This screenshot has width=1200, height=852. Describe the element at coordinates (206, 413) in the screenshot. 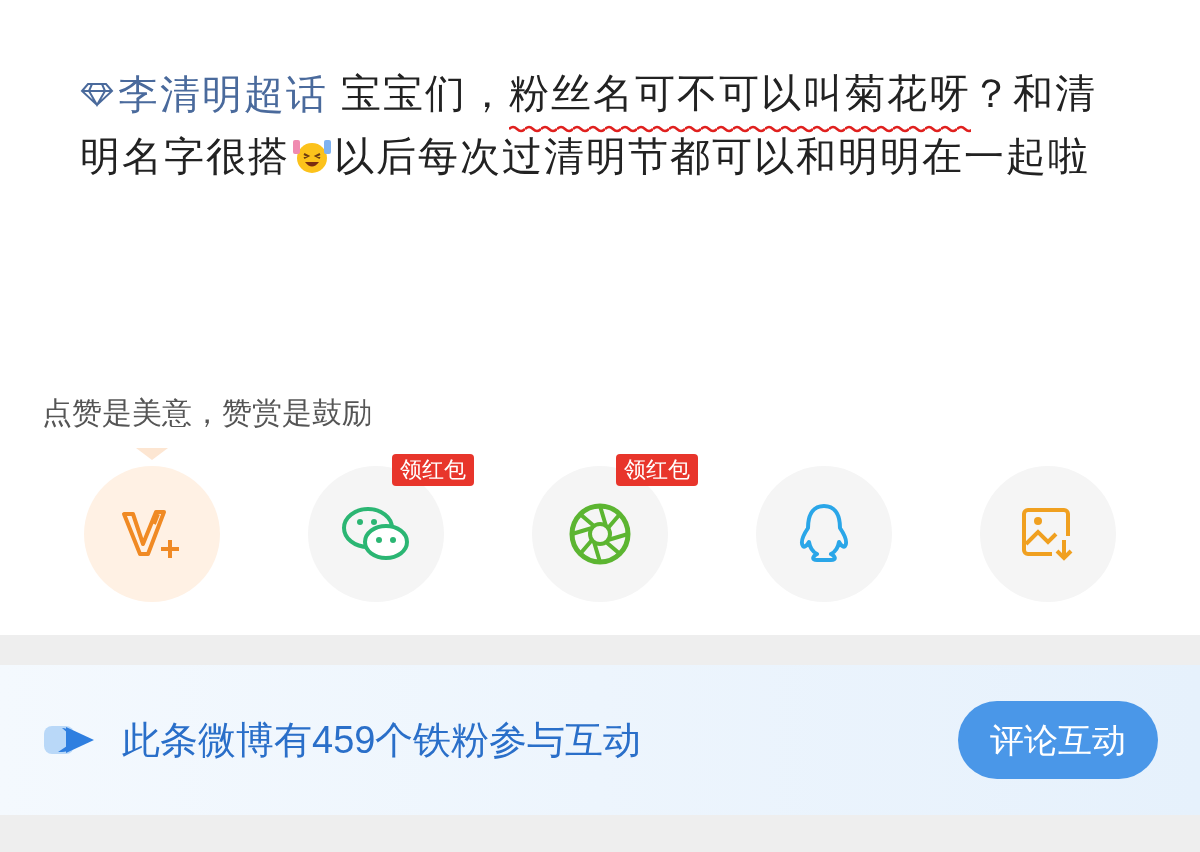

I see `reward-tip: 点赞是美意，赞赏是鼓励` at that location.